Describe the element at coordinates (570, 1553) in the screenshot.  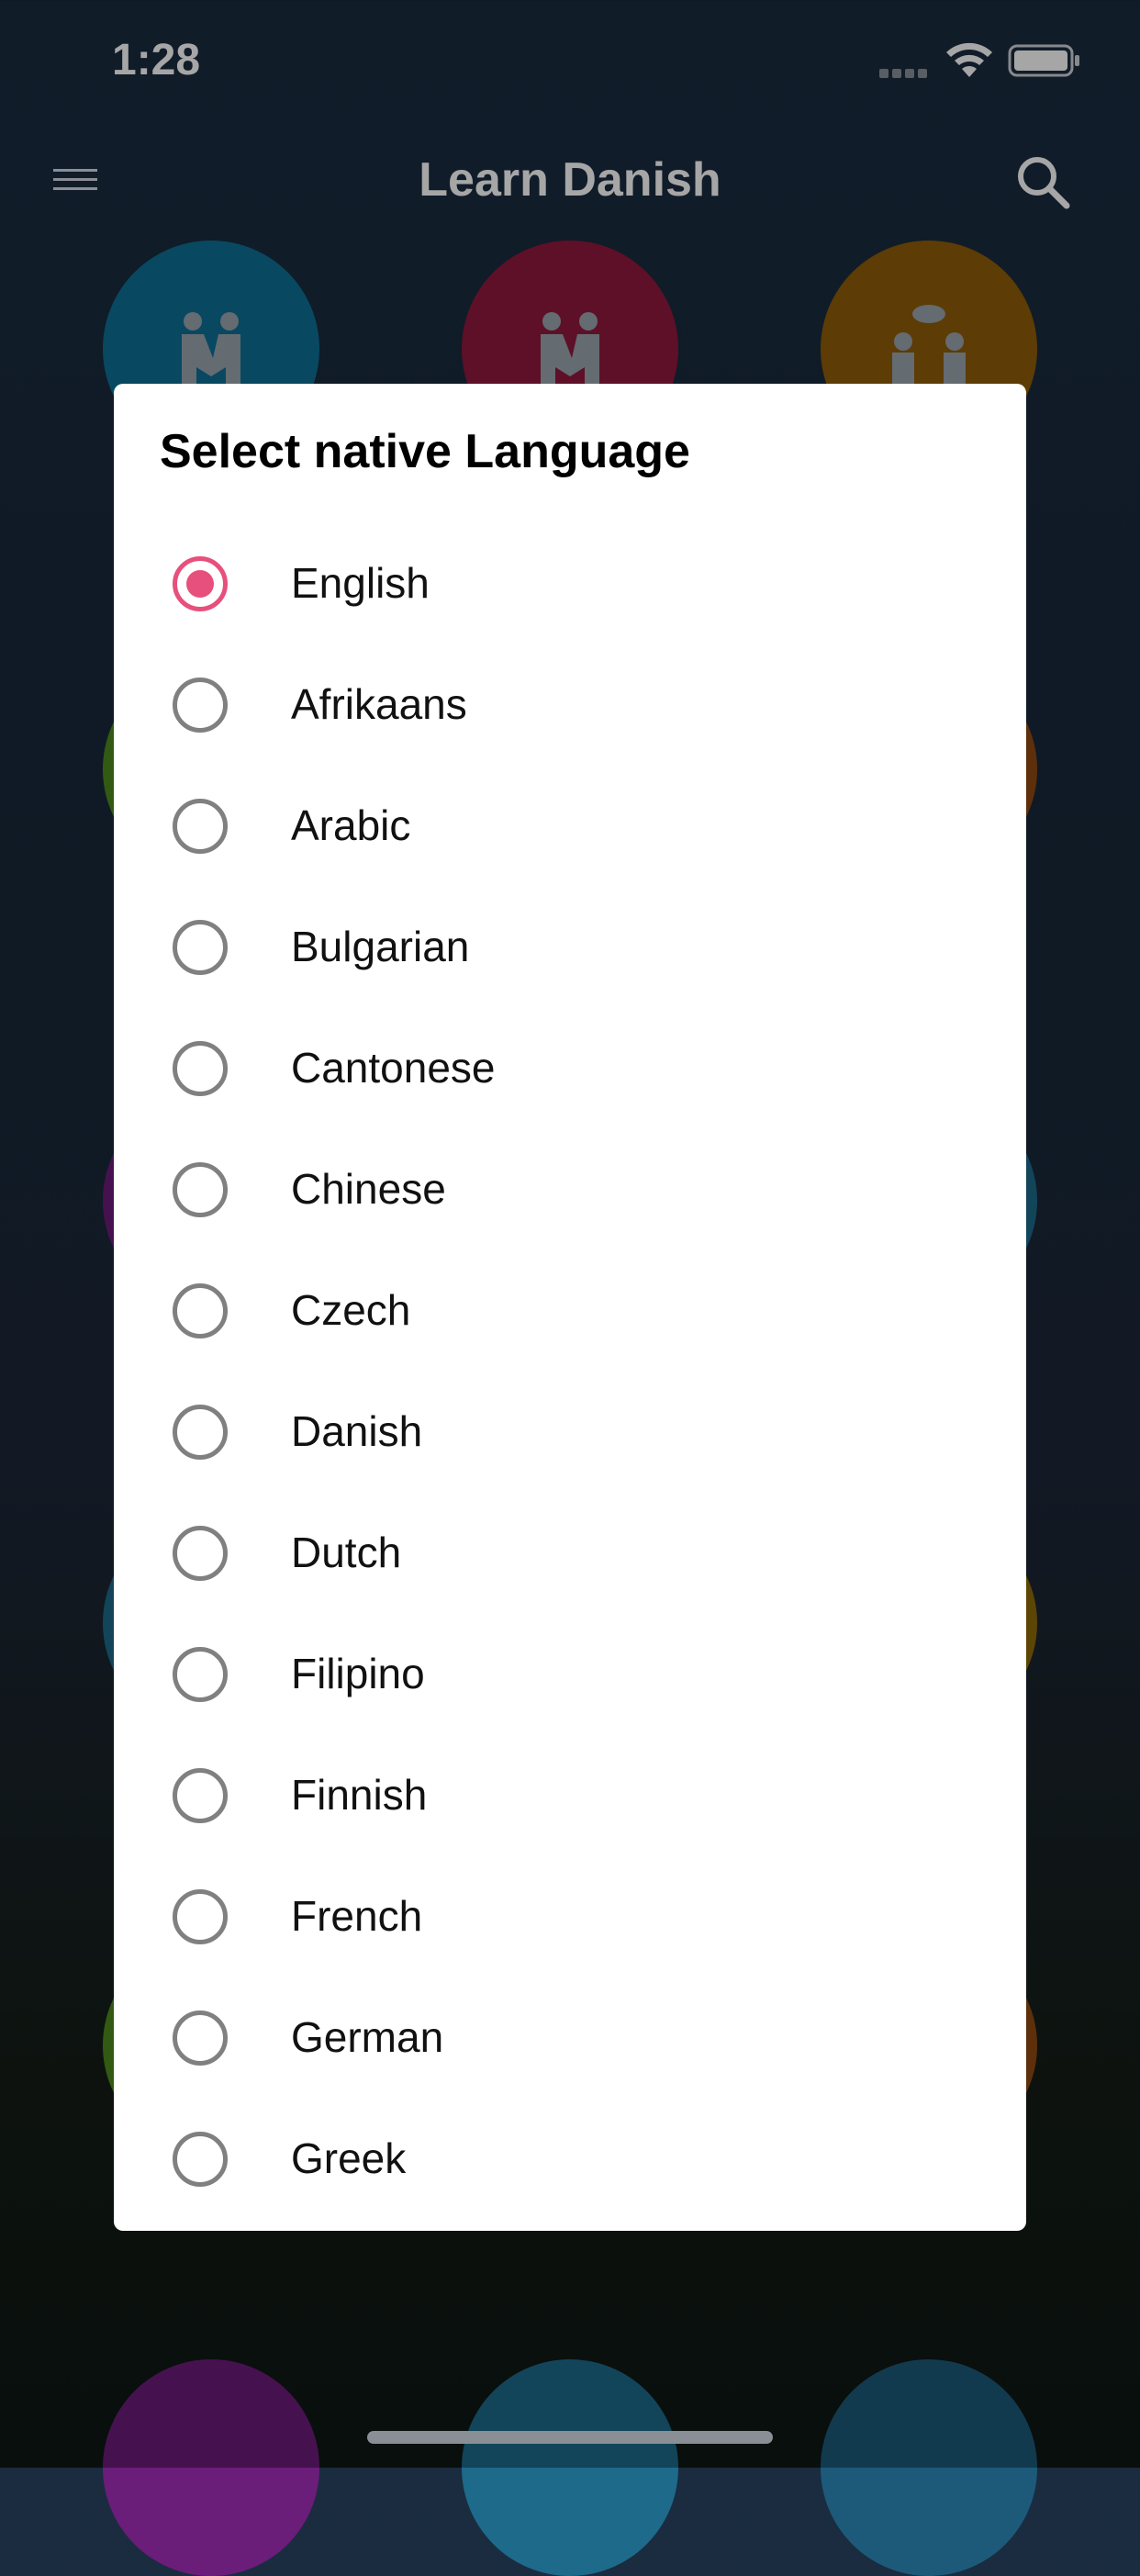
I see `language-option-dutch: Dutch` at that location.